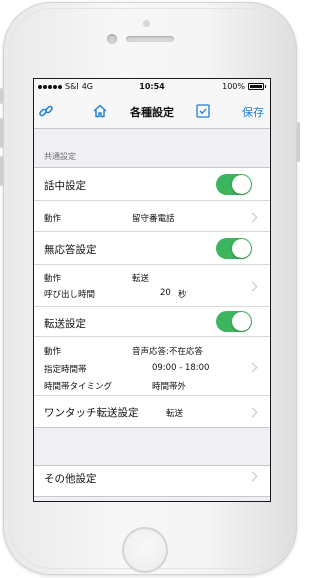 This screenshot has width=320, height=578. I want to click on time-range-value: 09:00 - 18:00, so click(181, 368).